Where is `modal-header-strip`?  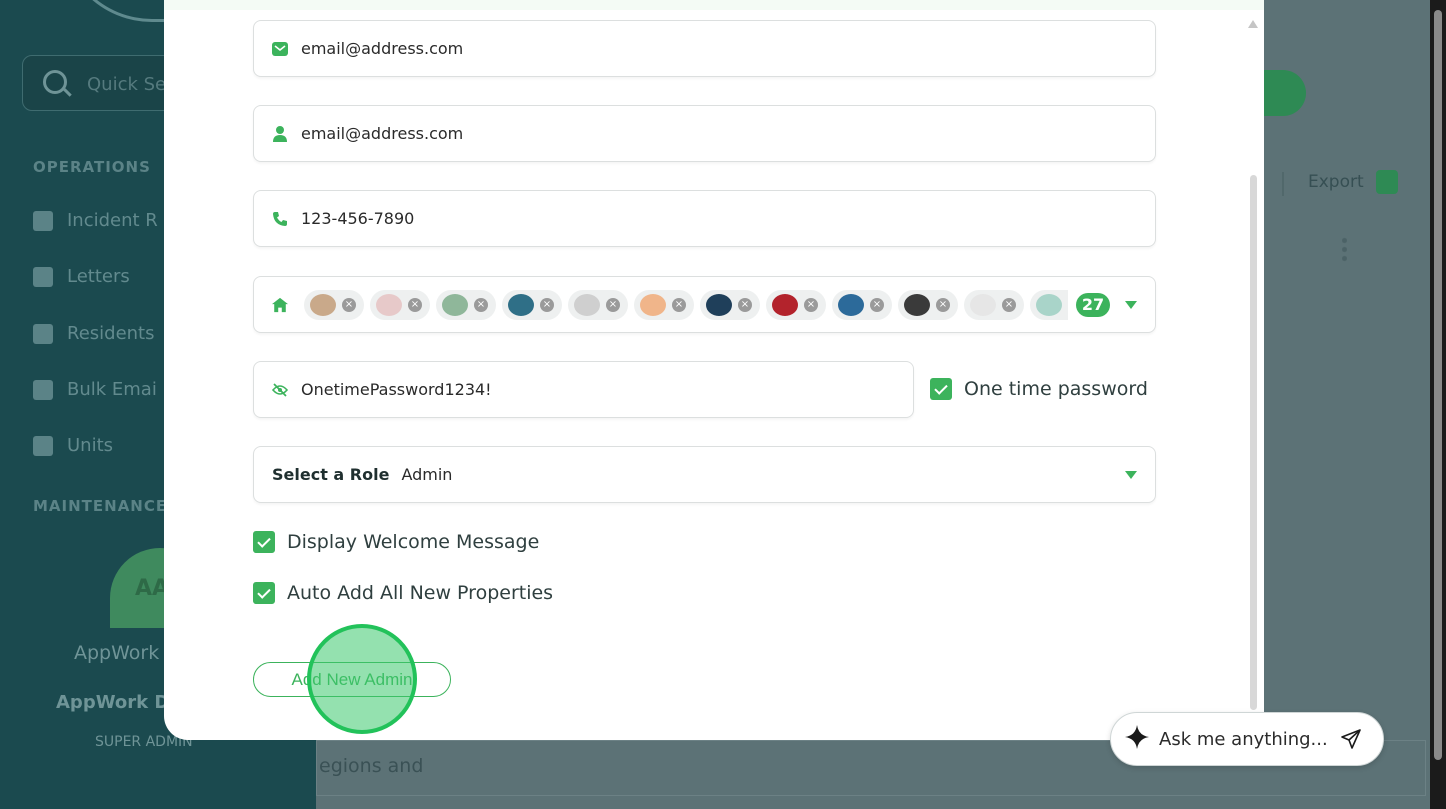 modal-header-strip is located at coordinates (714, 5).